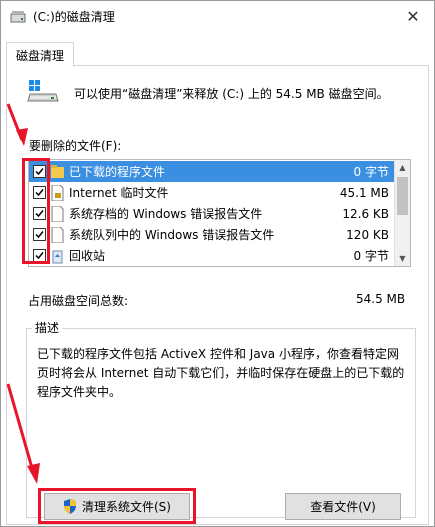 The height and width of the screenshot is (527, 435). I want to click on drive-icon, so click(18, 17).